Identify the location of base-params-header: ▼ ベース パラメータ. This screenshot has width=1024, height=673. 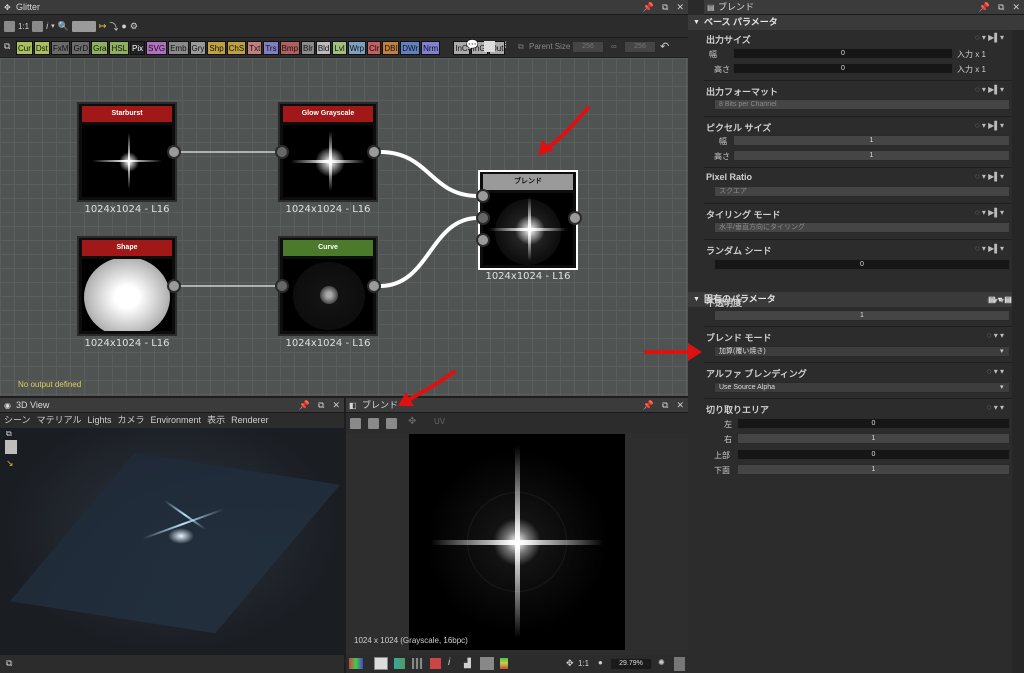
(856, 22).